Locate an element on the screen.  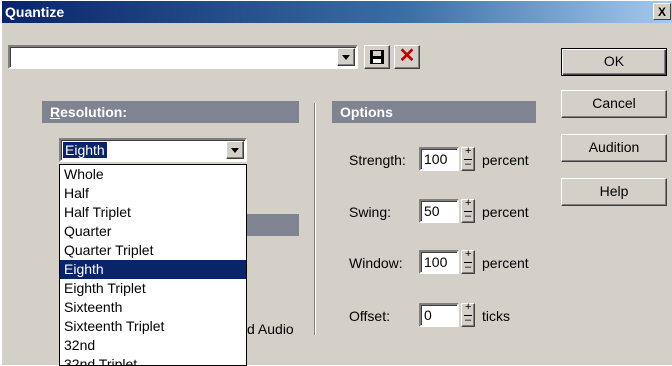
resolution-combo: Eighth is located at coordinates (153, 150).